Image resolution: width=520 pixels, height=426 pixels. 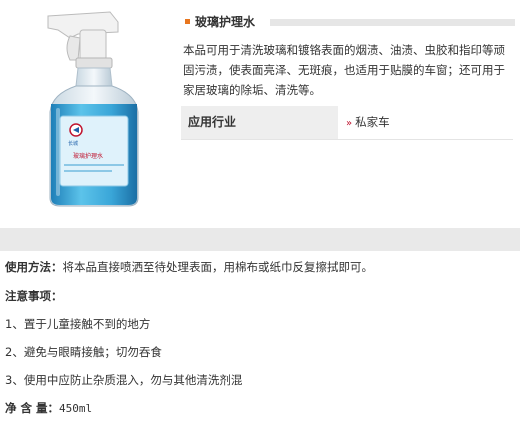 I want to click on net-content-value: 450ml, so click(x=76, y=408).